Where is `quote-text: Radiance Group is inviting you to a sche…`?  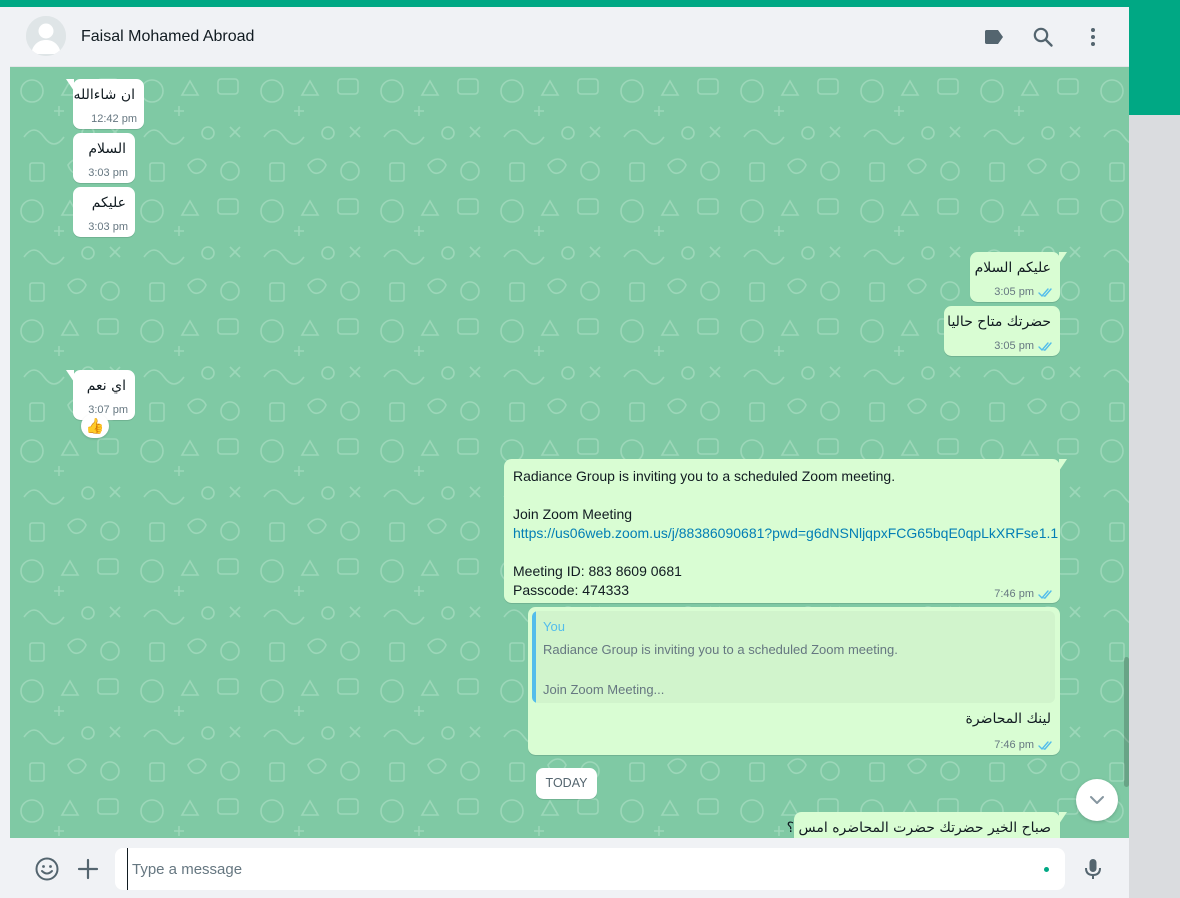
quote-text: Radiance Group is inviting you to a sche… is located at coordinates (720, 649).